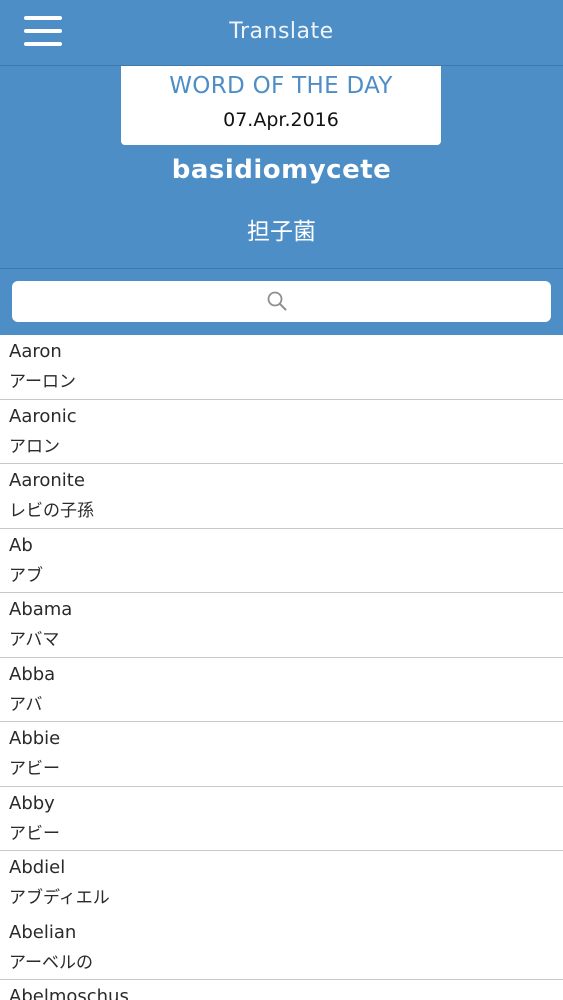 This screenshot has width=563, height=1000. Describe the element at coordinates (26, 575) in the screenshot. I see `list-item-translation: アブ` at that location.